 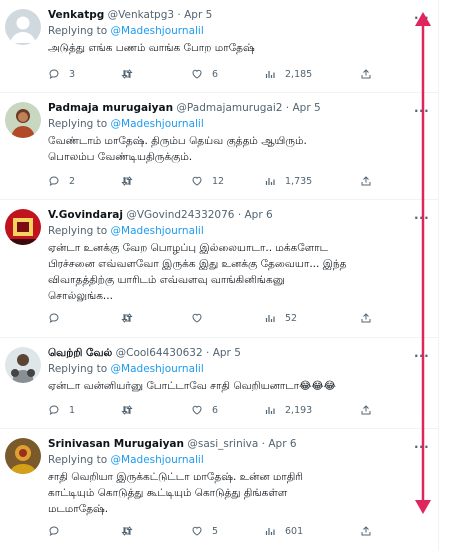 What do you see at coordinates (204, 531) in the screenshot?
I see `like-button: 5` at bounding box center [204, 531].